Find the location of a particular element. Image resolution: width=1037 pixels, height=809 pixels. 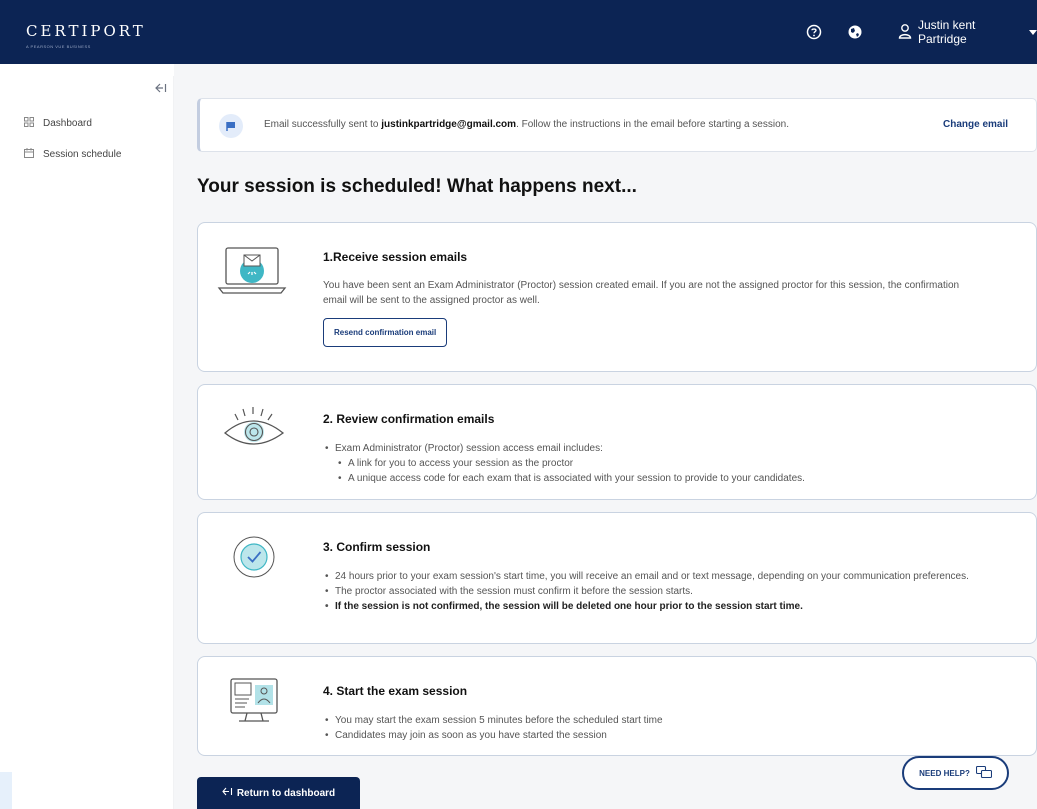

calendar-icon is located at coordinates (29, 154).